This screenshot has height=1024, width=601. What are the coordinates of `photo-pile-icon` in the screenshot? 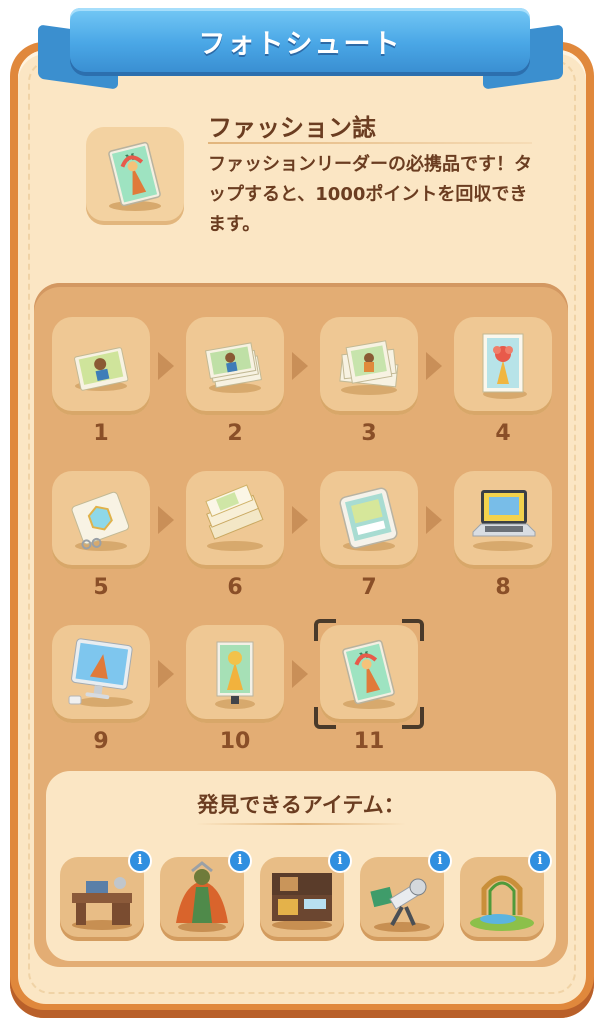 It's located at (369, 367).